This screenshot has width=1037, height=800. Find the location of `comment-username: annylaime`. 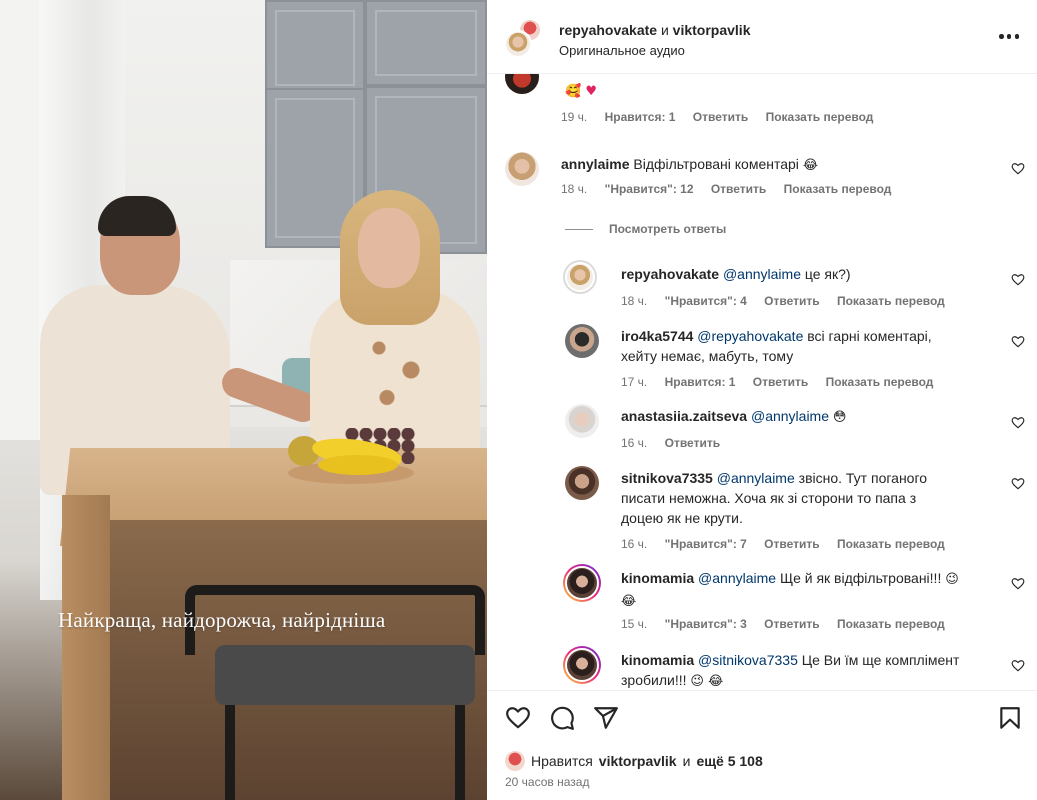

comment-username: annylaime is located at coordinates (595, 164).